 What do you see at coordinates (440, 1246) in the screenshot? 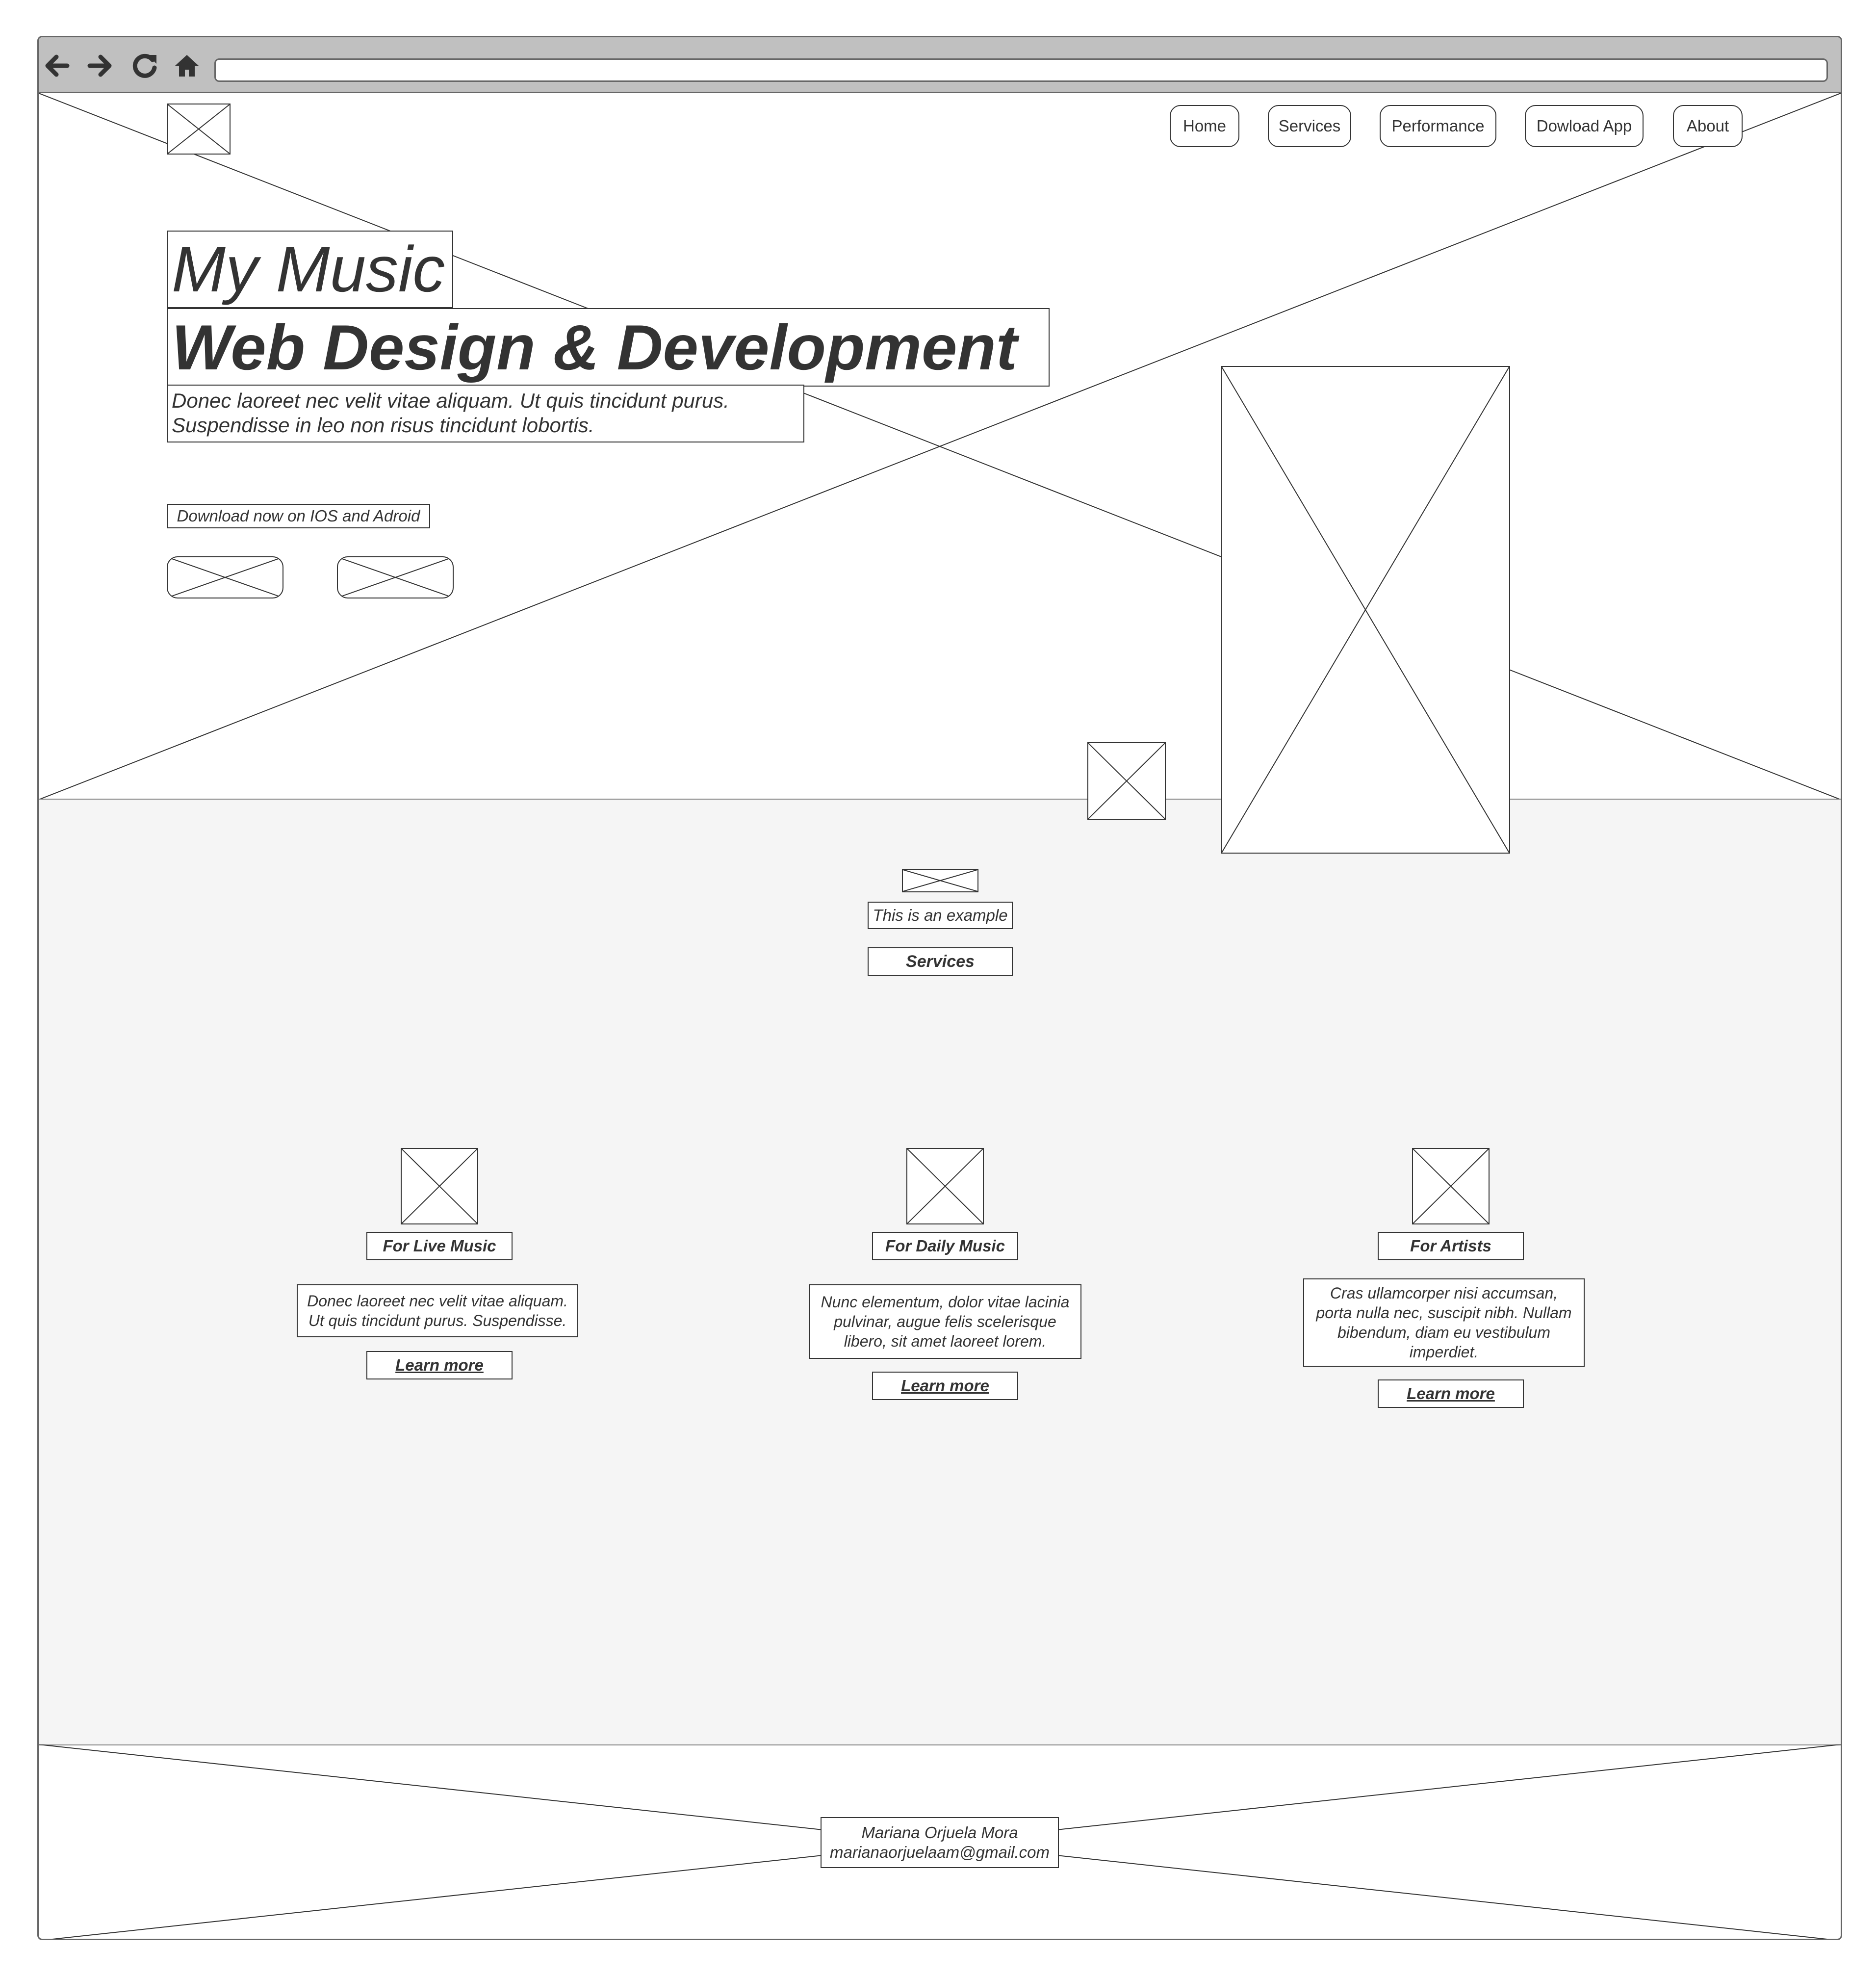
I see `card-title-live-music: For Live Music` at bounding box center [440, 1246].